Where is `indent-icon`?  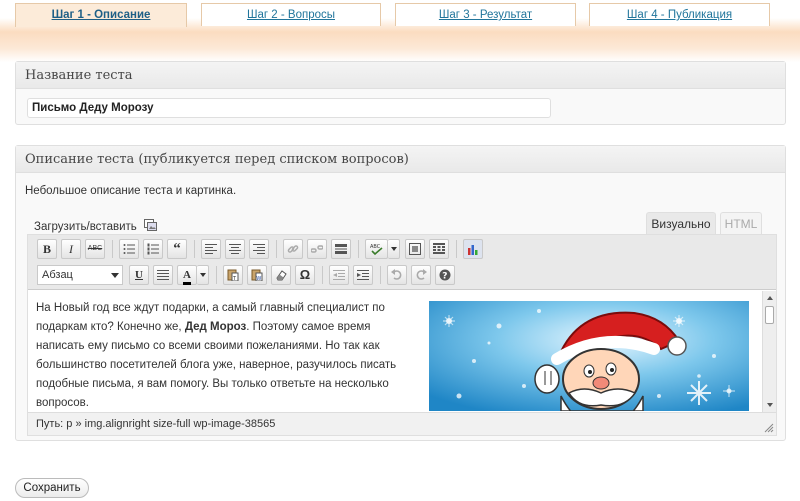 indent-icon is located at coordinates (363, 275).